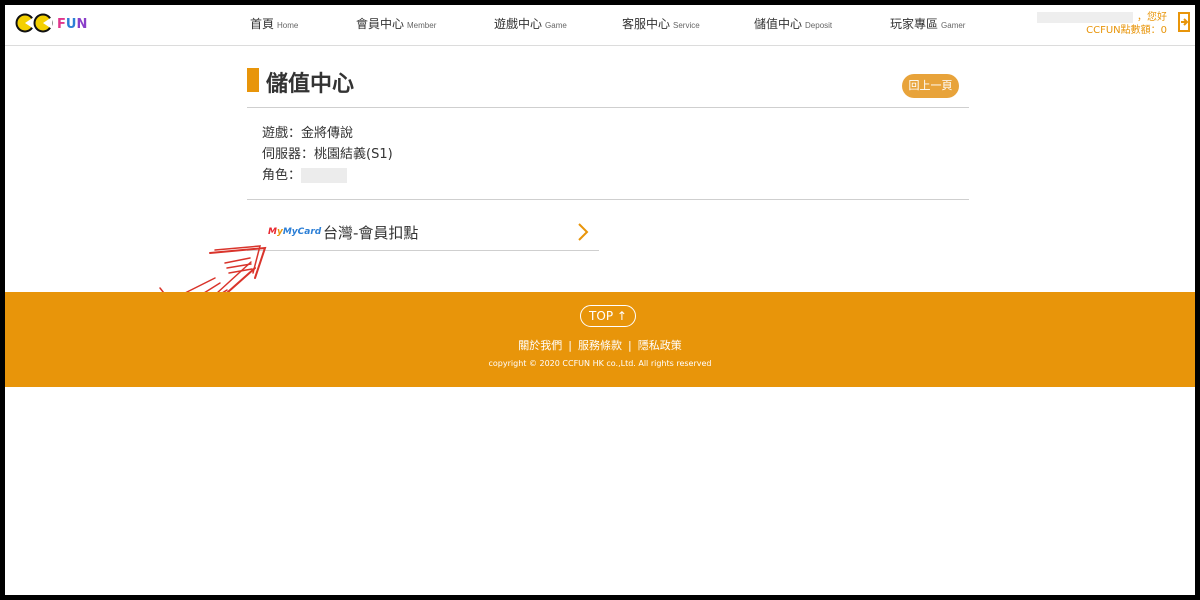 Image resolution: width=1200 pixels, height=600 pixels. I want to click on footer-links: 關於我們 | 服務條款 | 隱私政策, so click(600, 345).